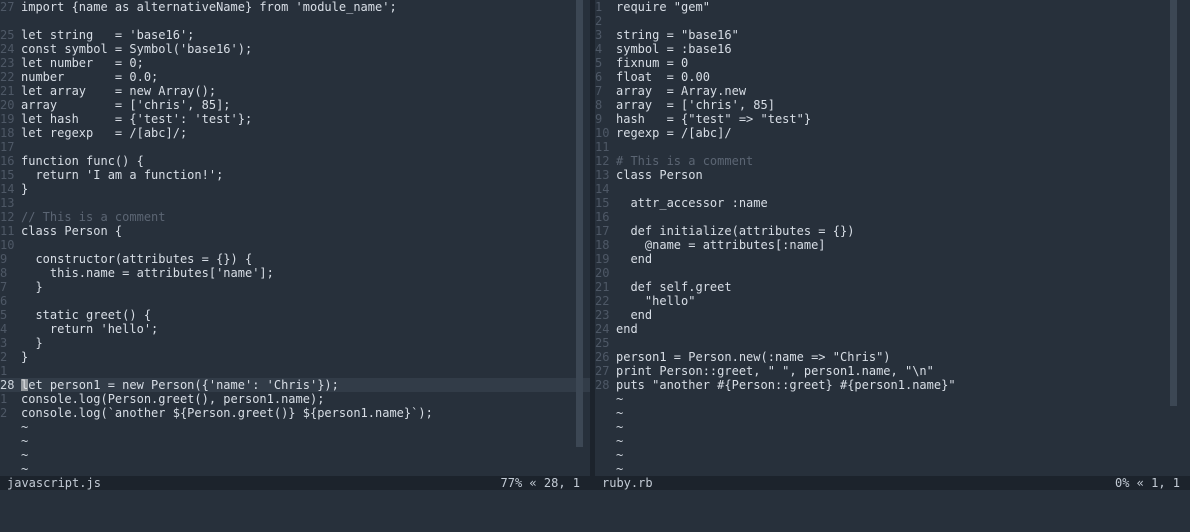 The image size is (1190, 532). What do you see at coordinates (25, 189) in the screenshot?
I see `line-text: }` at bounding box center [25, 189].